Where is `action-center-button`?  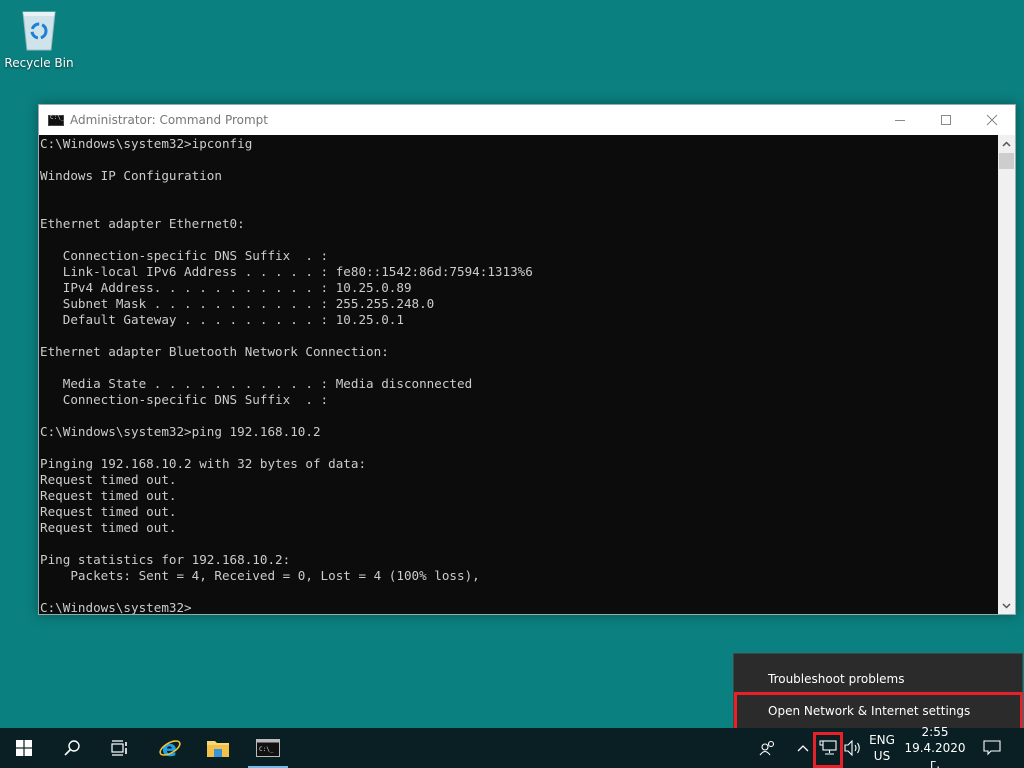
action-center-button is located at coordinates (992, 748).